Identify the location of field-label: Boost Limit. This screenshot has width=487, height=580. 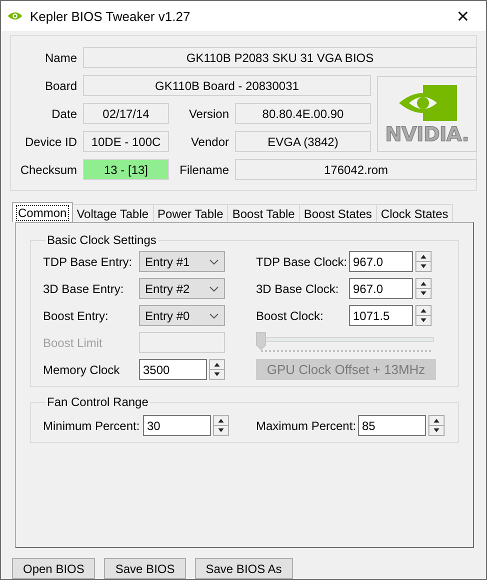
(73, 343).